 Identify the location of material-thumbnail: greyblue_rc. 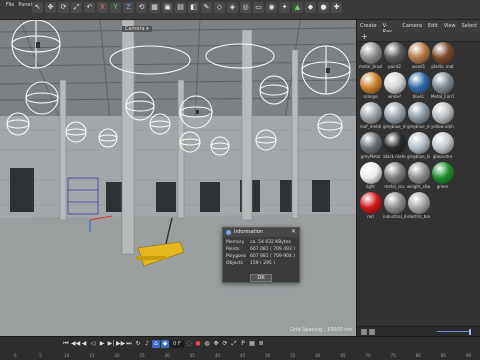
(418, 115).